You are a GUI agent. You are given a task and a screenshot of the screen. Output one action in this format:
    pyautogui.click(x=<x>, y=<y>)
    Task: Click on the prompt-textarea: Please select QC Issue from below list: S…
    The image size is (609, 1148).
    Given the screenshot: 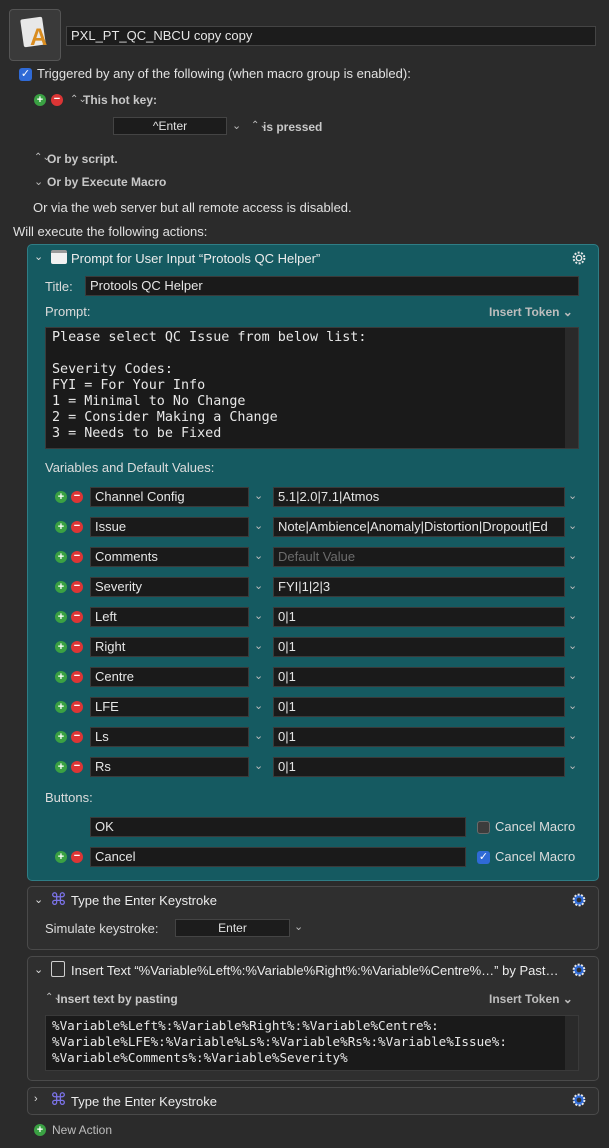 What is the action you would take?
    pyautogui.click(x=312, y=388)
    